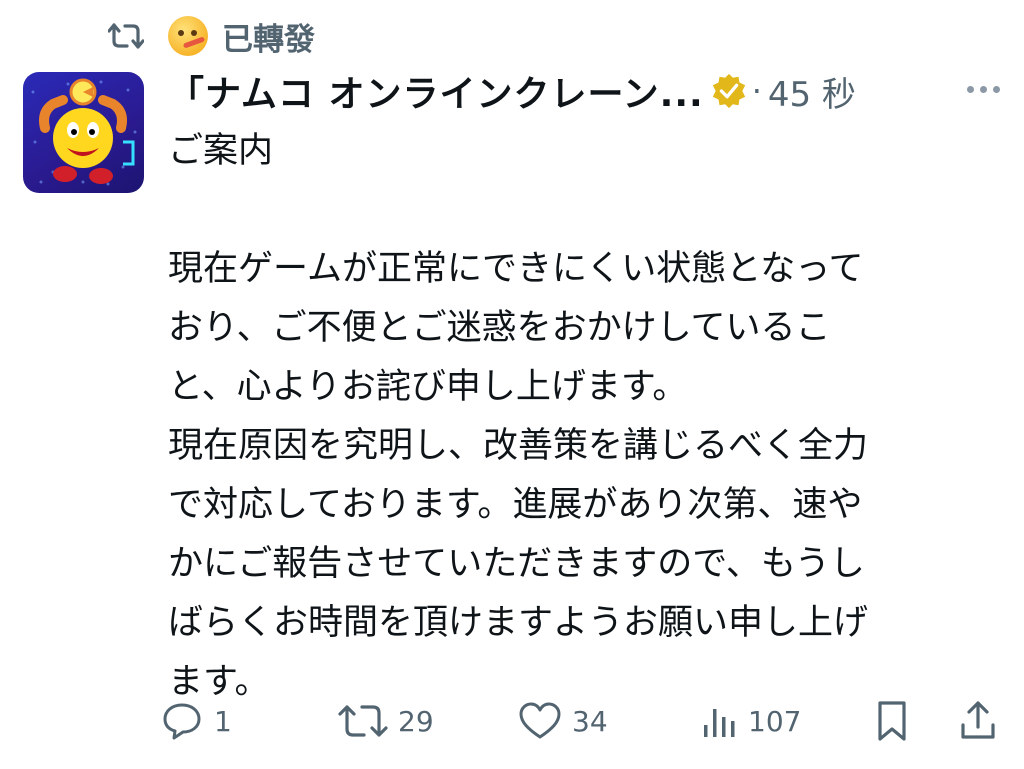  I want to click on reply-icon, so click(182, 721).